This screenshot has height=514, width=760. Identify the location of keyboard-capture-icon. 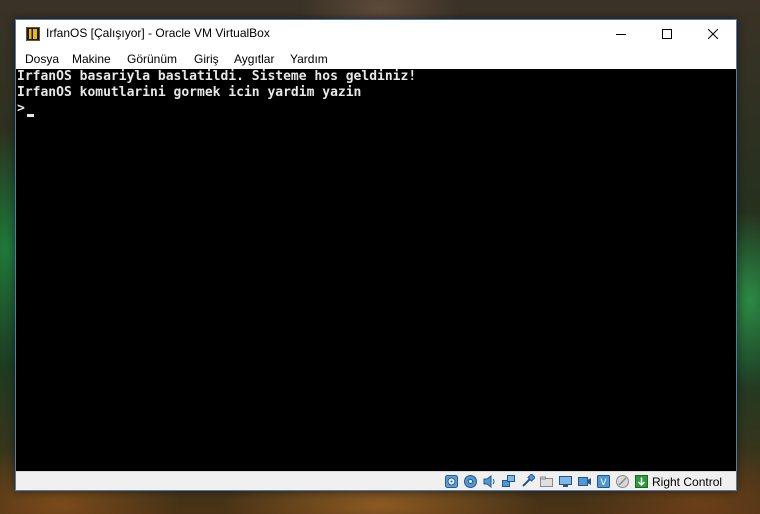
(641, 481).